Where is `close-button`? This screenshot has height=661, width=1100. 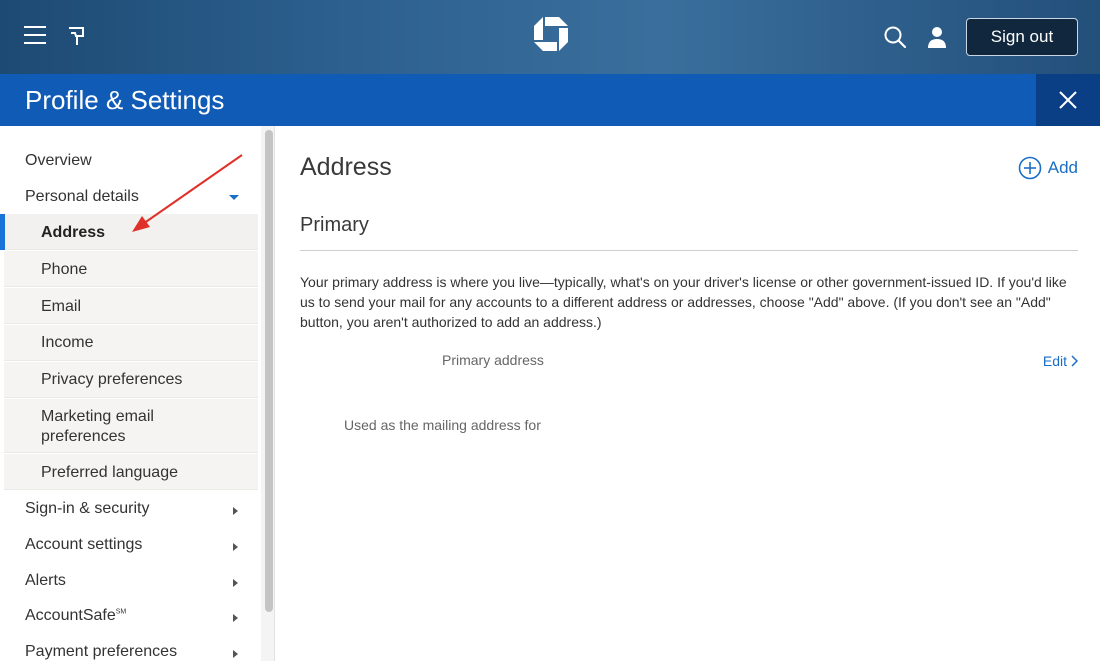 close-button is located at coordinates (1068, 100).